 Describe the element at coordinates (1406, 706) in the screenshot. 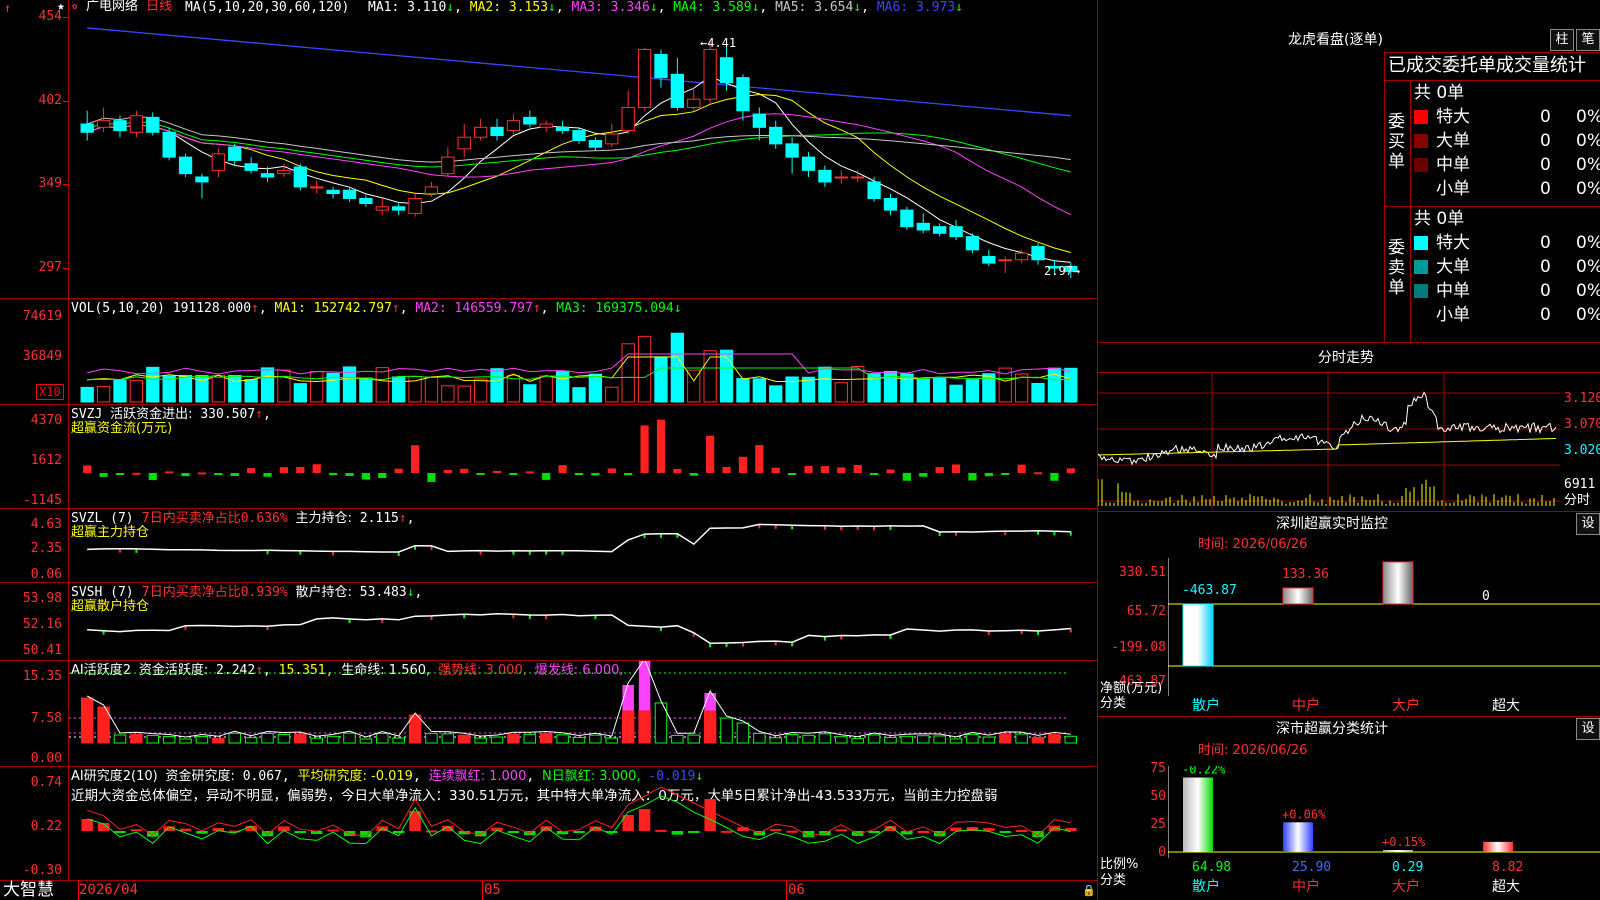

I see `category-label: 大户` at that location.